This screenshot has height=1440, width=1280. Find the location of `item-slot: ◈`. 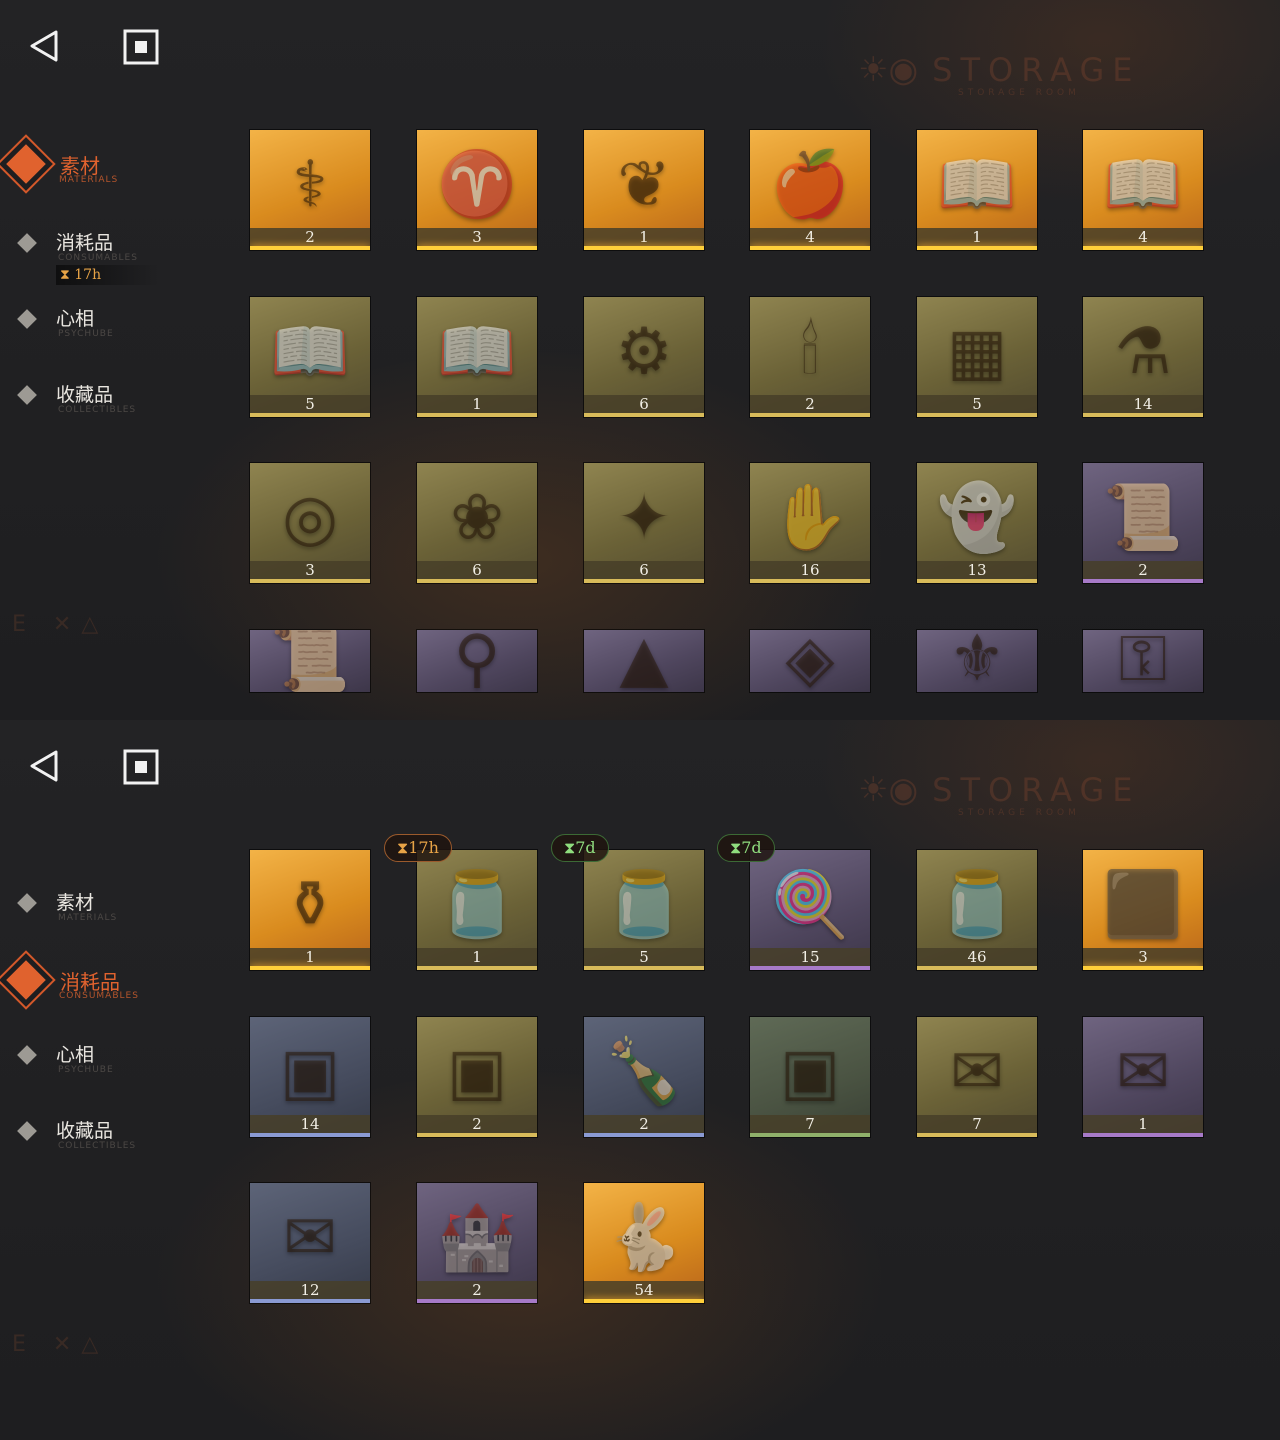

item-slot: ◈ is located at coordinates (810, 661).